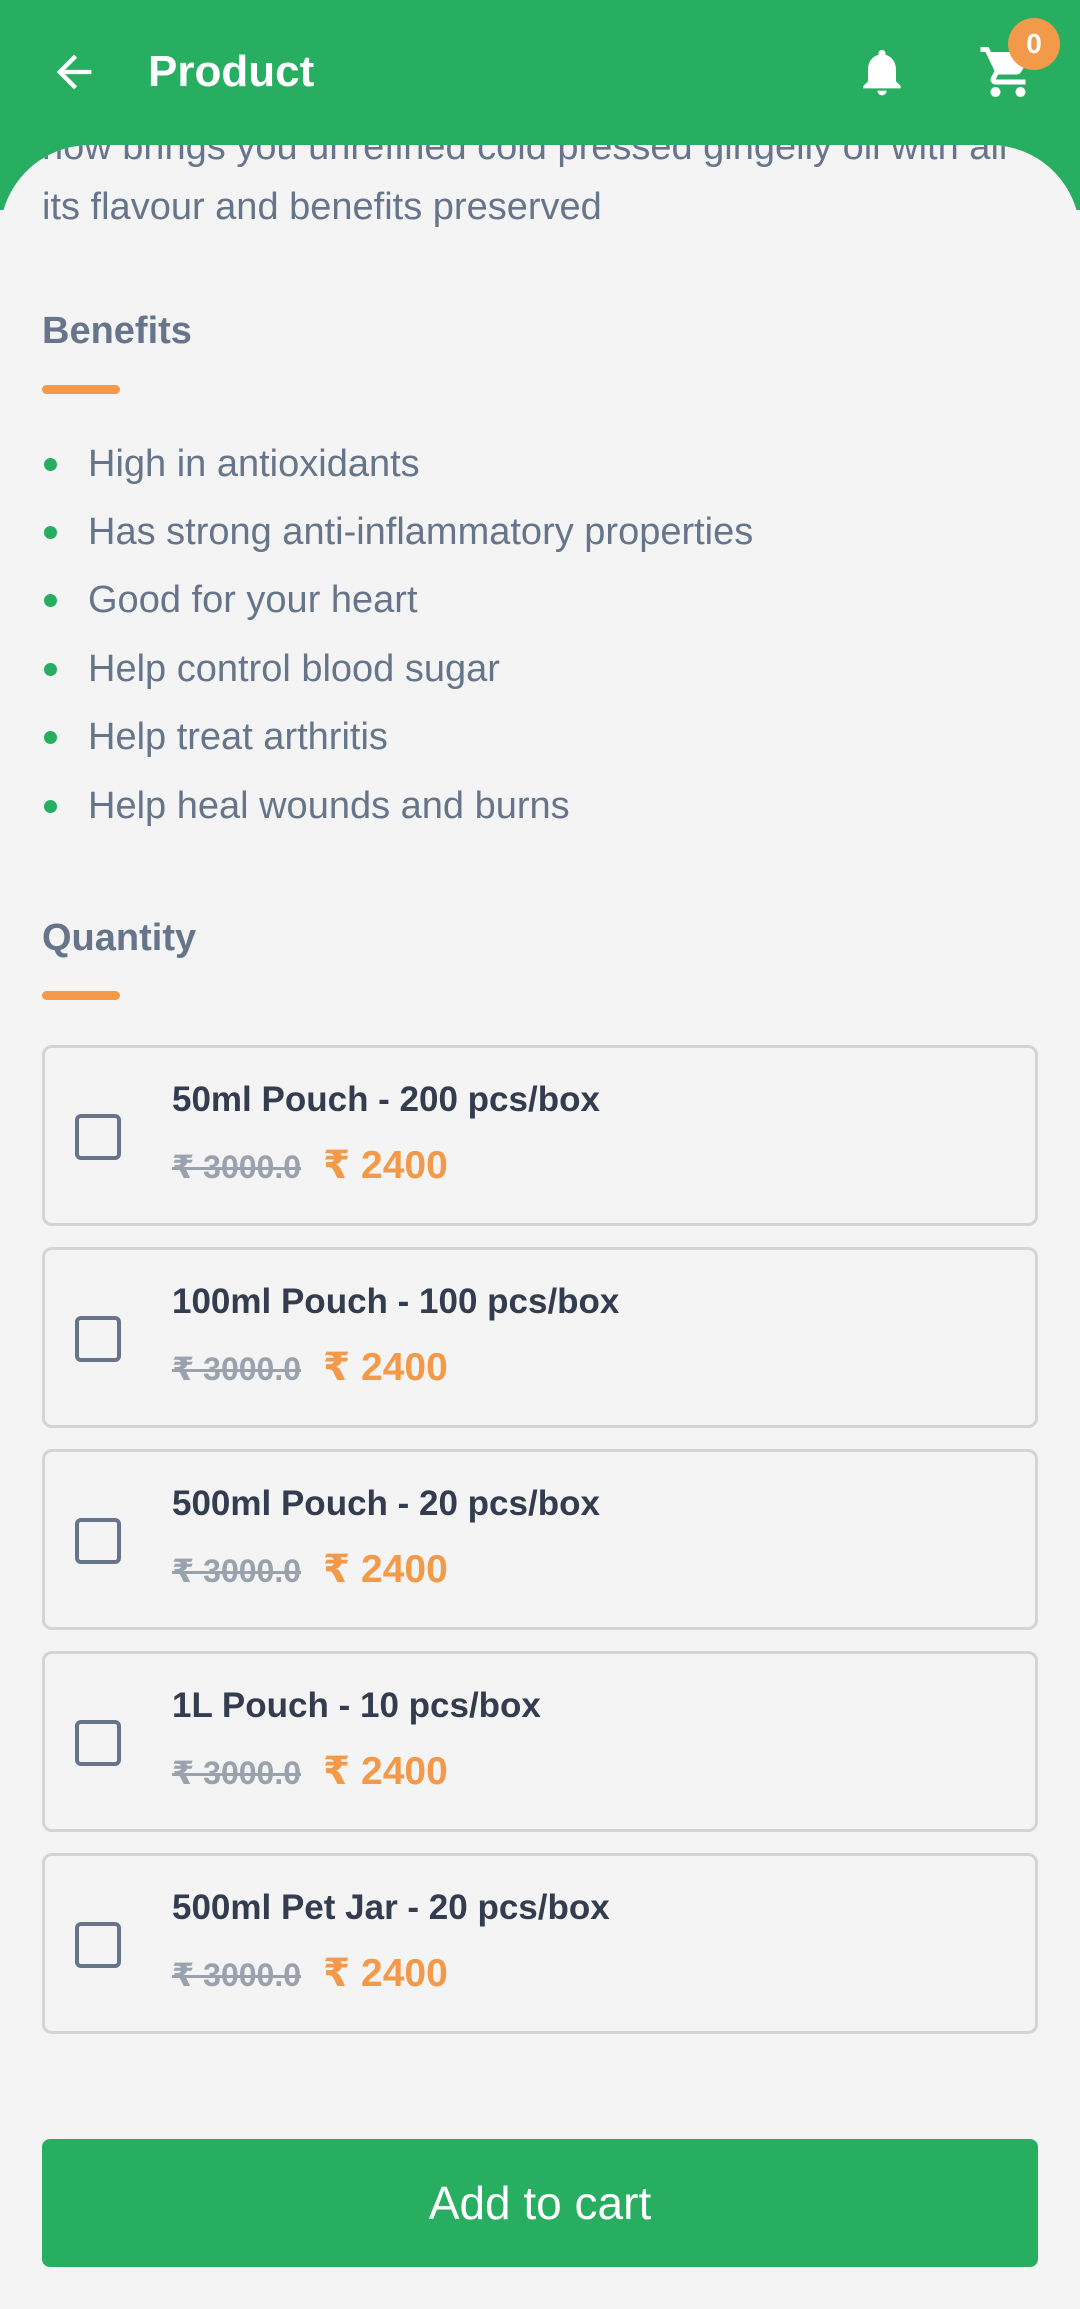 The height and width of the screenshot is (2309, 1080). Describe the element at coordinates (294, 668) in the screenshot. I see `benefit-text: Help control blood sugar` at that location.